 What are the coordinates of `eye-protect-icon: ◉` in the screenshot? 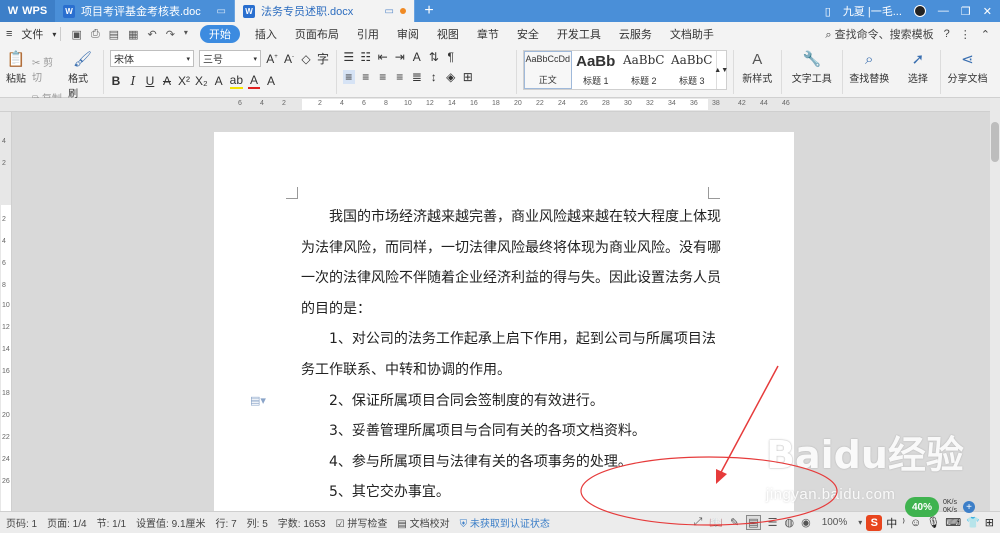 It's located at (806, 522).